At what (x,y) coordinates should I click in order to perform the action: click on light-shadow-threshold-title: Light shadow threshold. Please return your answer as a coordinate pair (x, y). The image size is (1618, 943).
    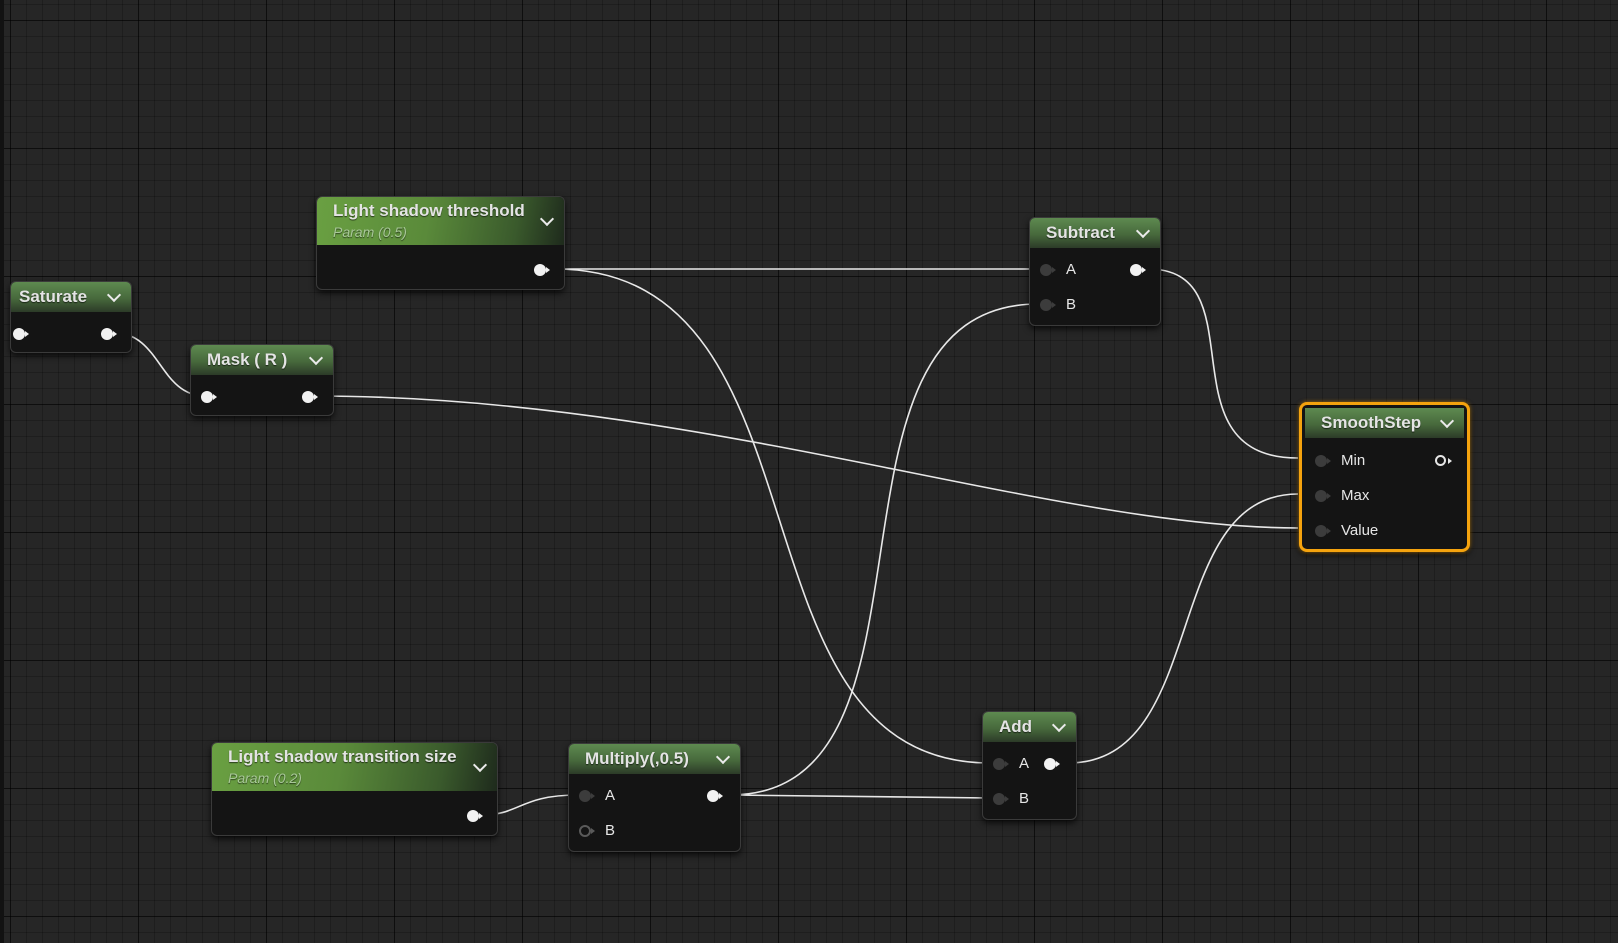
    Looking at the image, I should click on (429, 210).